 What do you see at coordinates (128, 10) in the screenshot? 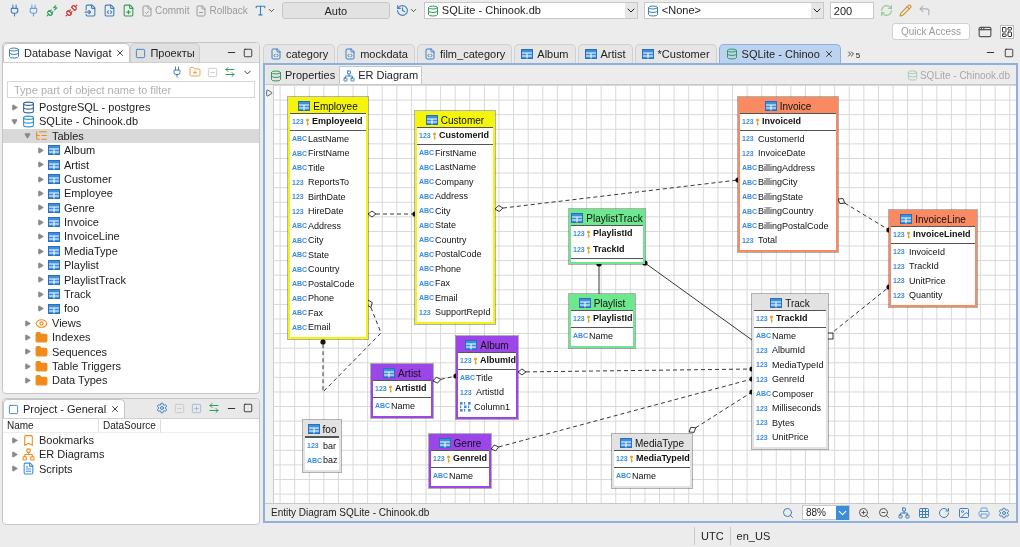
I see `new-script-icon` at bounding box center [128, 10].